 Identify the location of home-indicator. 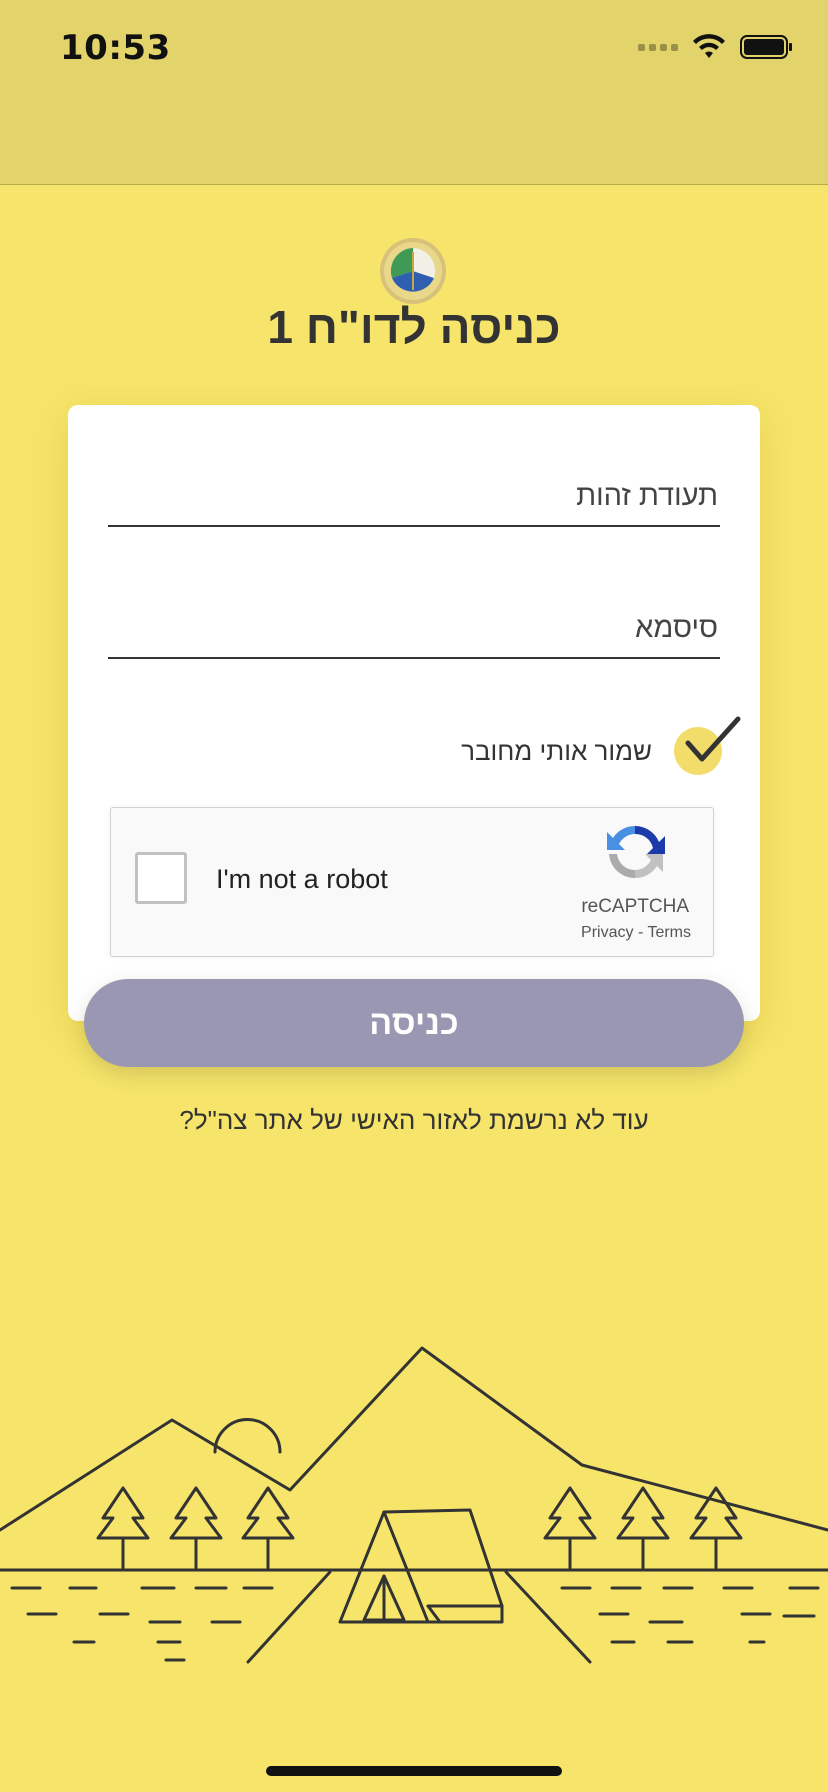
(414, 1771).